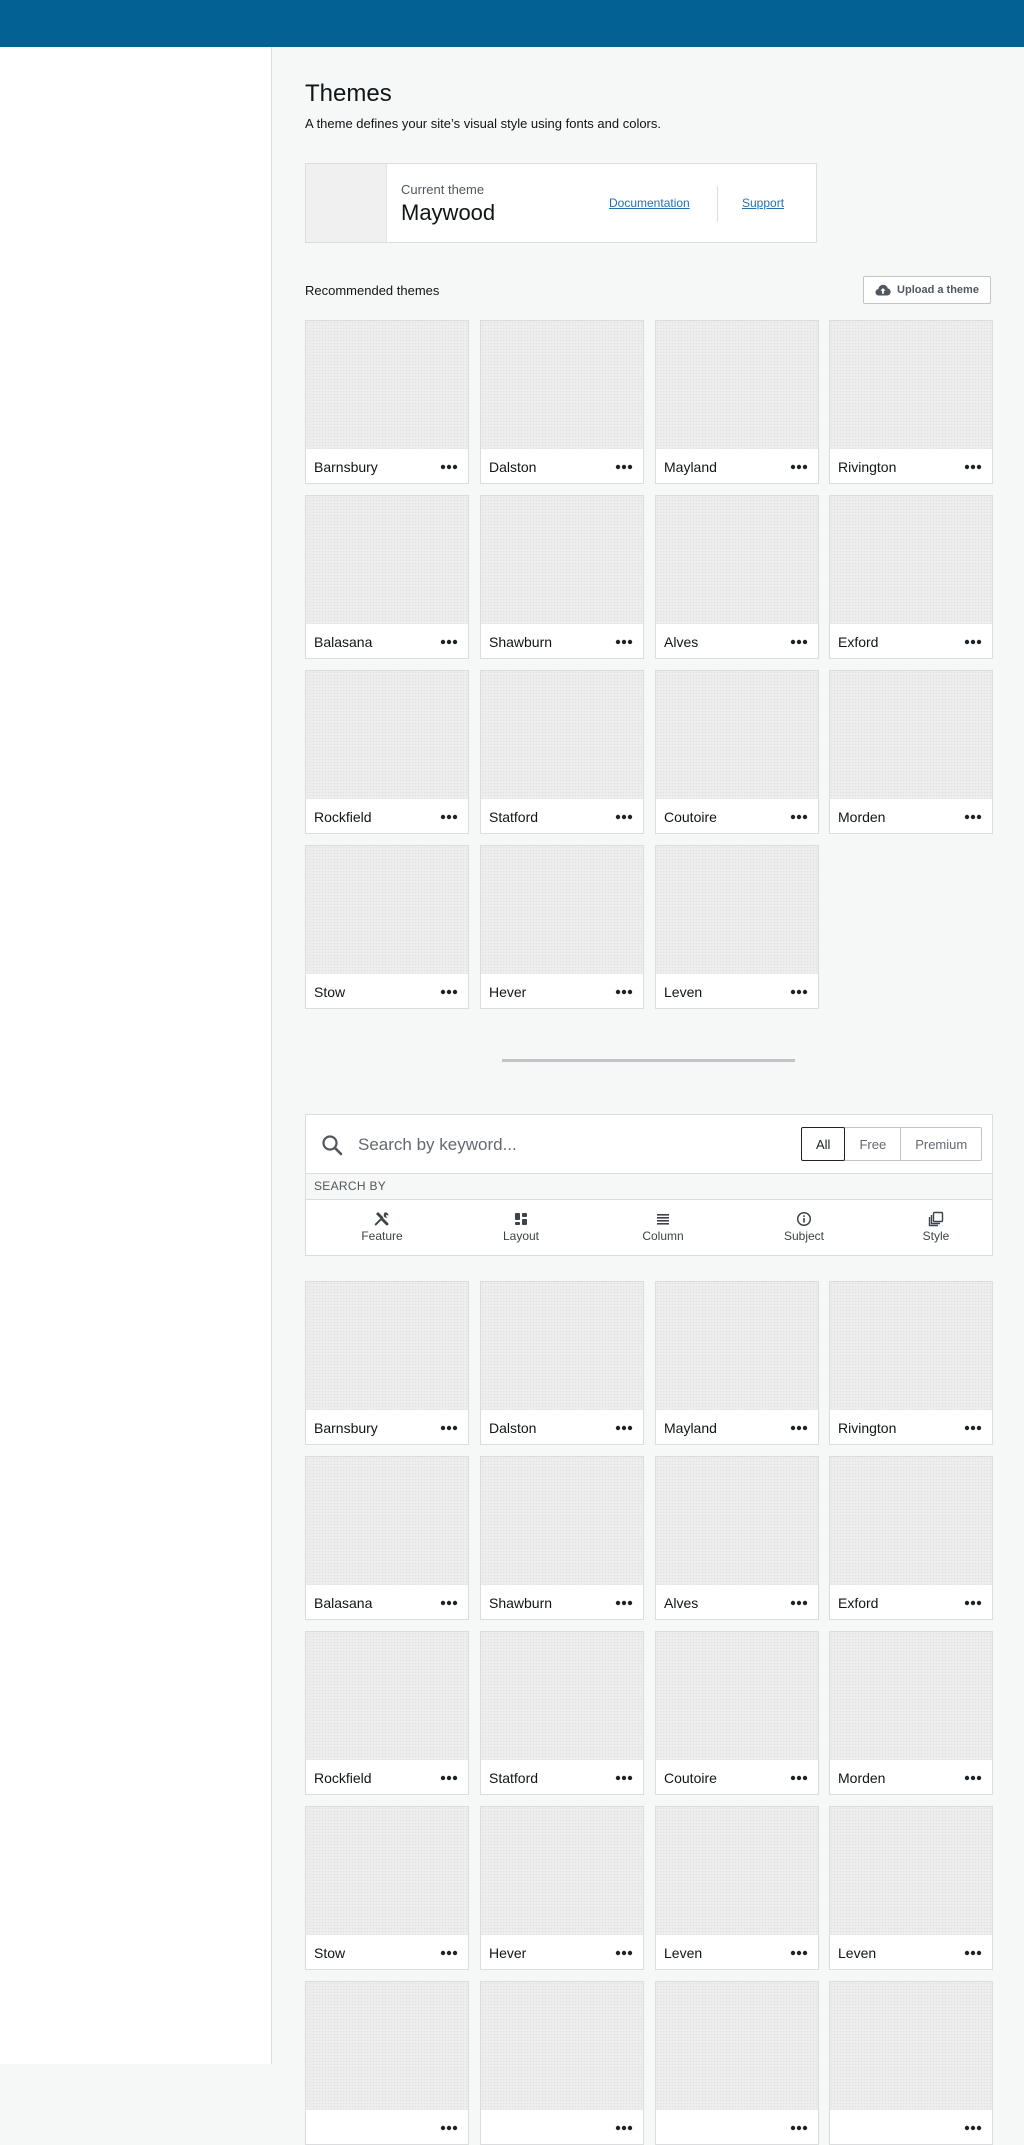  What do you see at coordinates (858, 642) in the screenshot?
I see `theme-name: Exford` at bounding box center [858, 642].